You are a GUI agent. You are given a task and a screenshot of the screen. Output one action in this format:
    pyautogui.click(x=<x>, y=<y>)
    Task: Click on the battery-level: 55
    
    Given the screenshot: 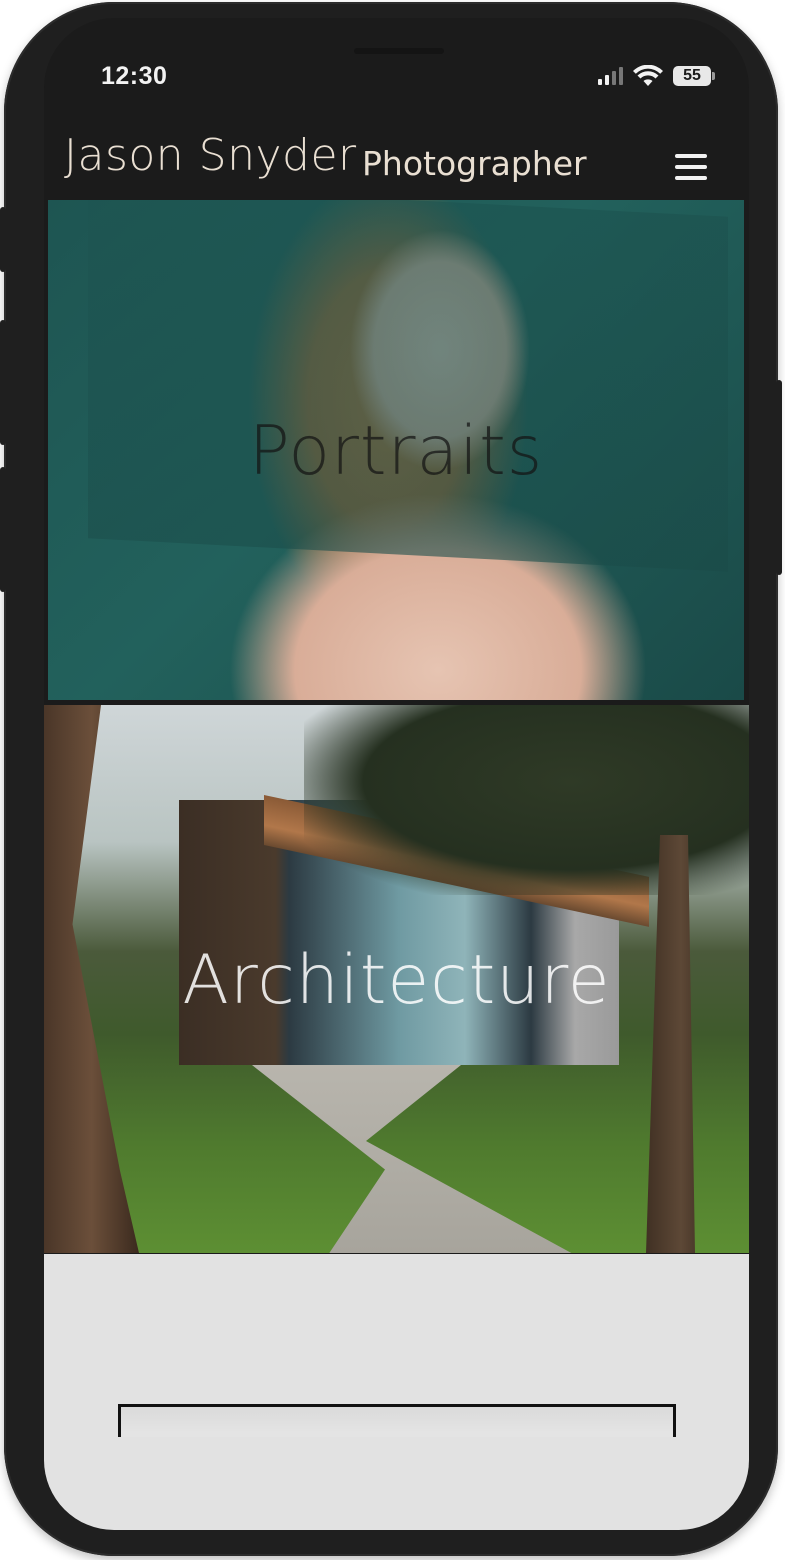 What is the action you would take?
    pyautogui.click(x=692, y=75)
    